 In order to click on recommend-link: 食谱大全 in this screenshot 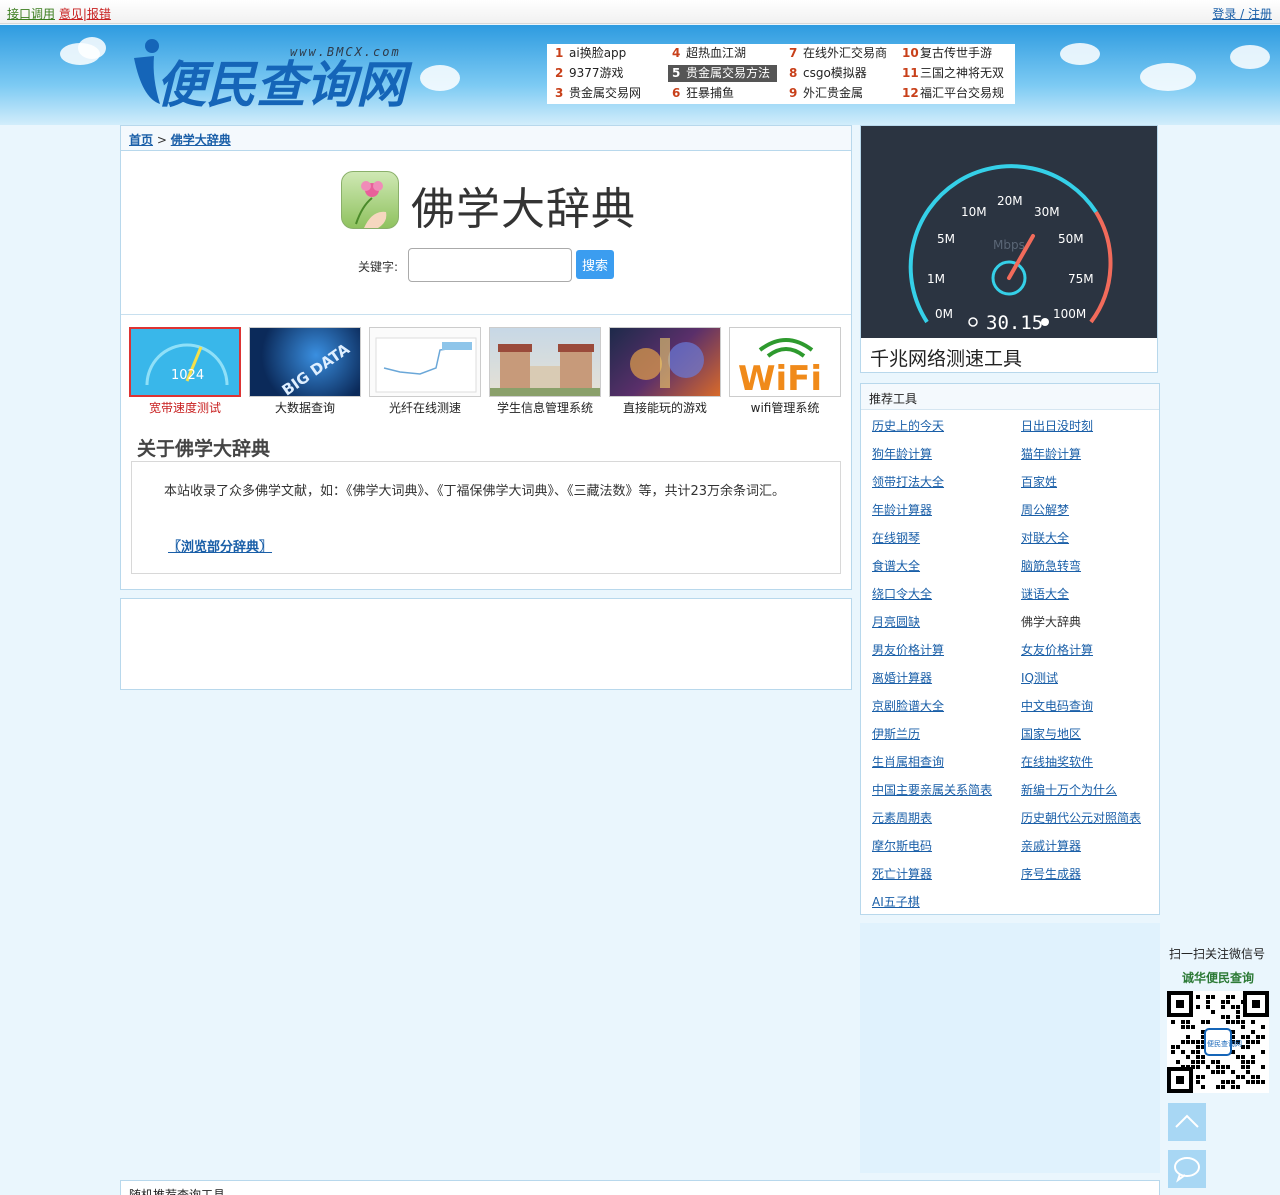, I will do `click(896, 565)`.